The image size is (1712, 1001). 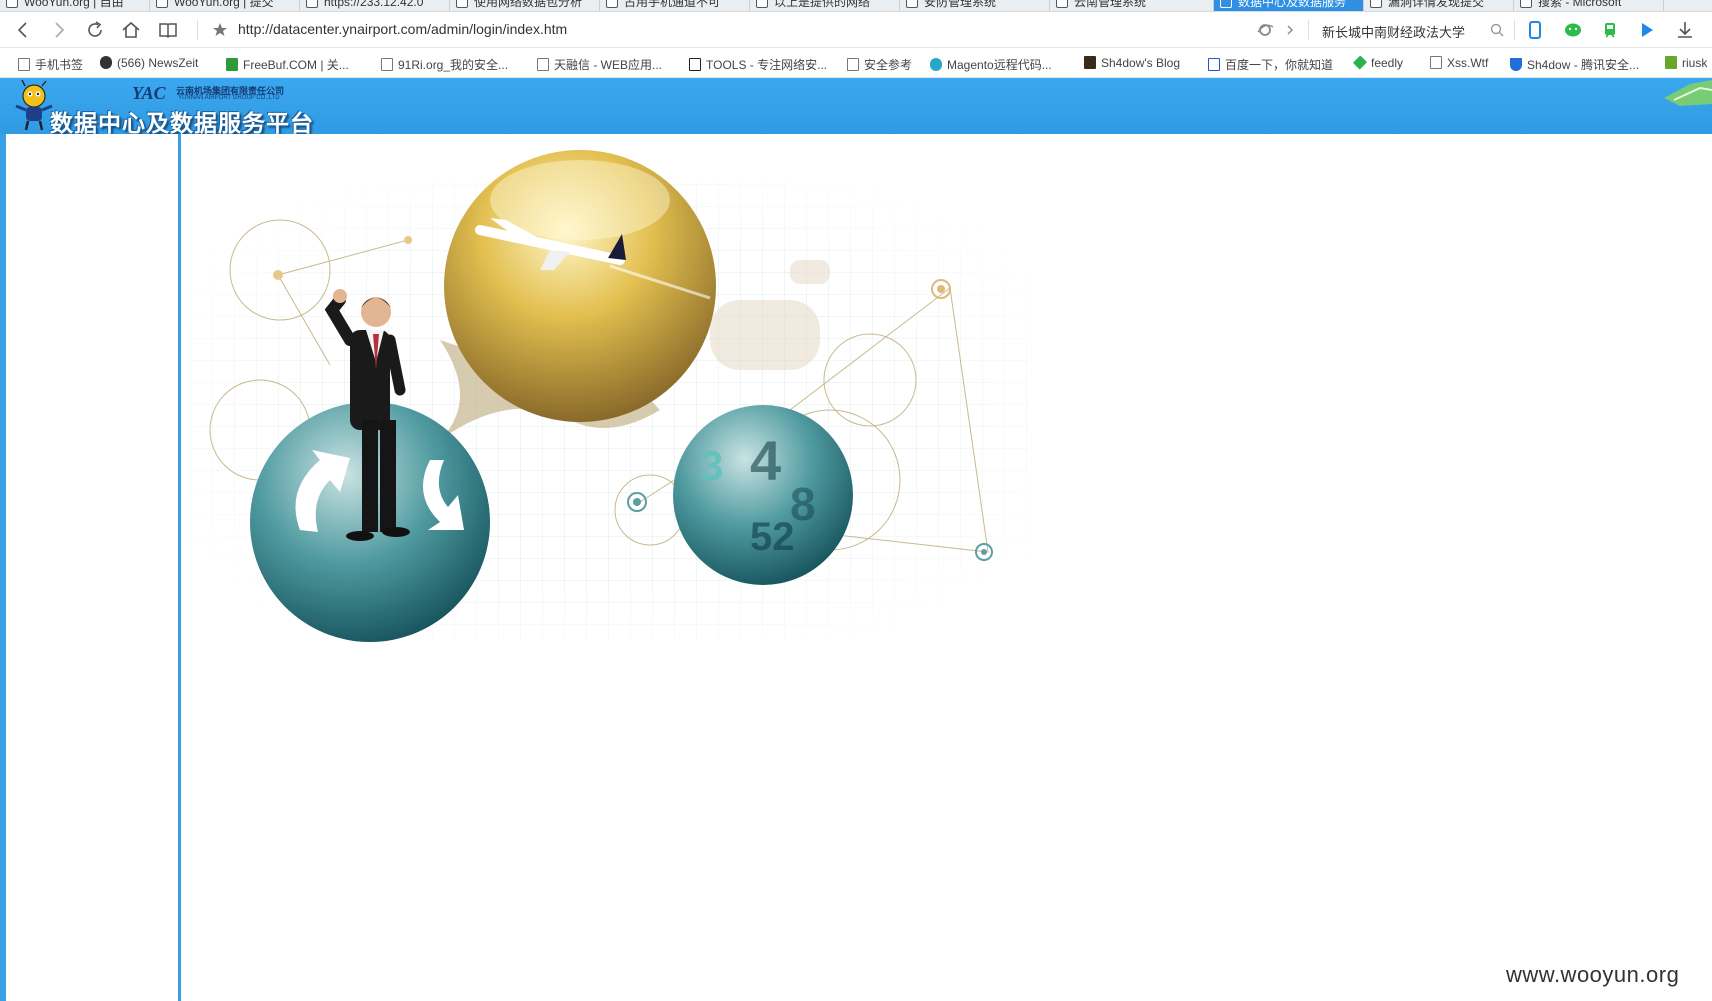 What do you see at coordinates (1393, 31) in the screenshot?
I see `search-input: 新长城中南财经政法大学` at bounding box center [1393, 31].